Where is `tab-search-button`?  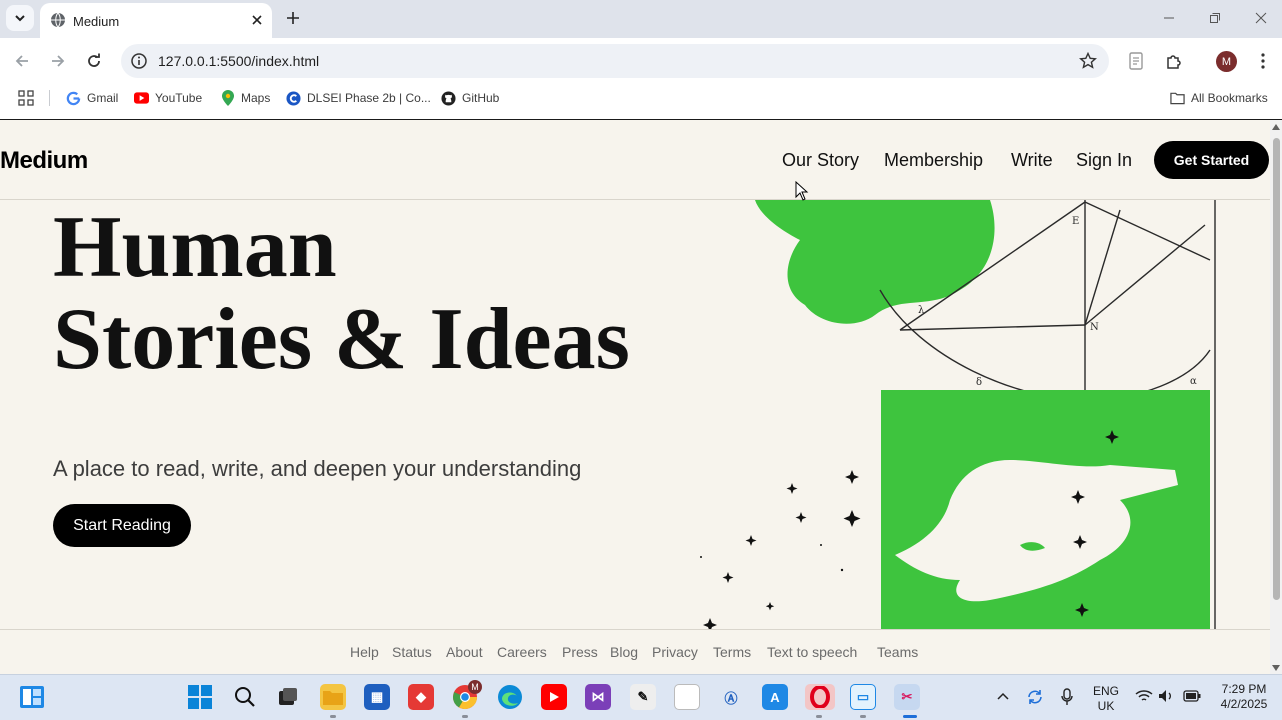 tab-search-button is located at coordinates (20, 18).